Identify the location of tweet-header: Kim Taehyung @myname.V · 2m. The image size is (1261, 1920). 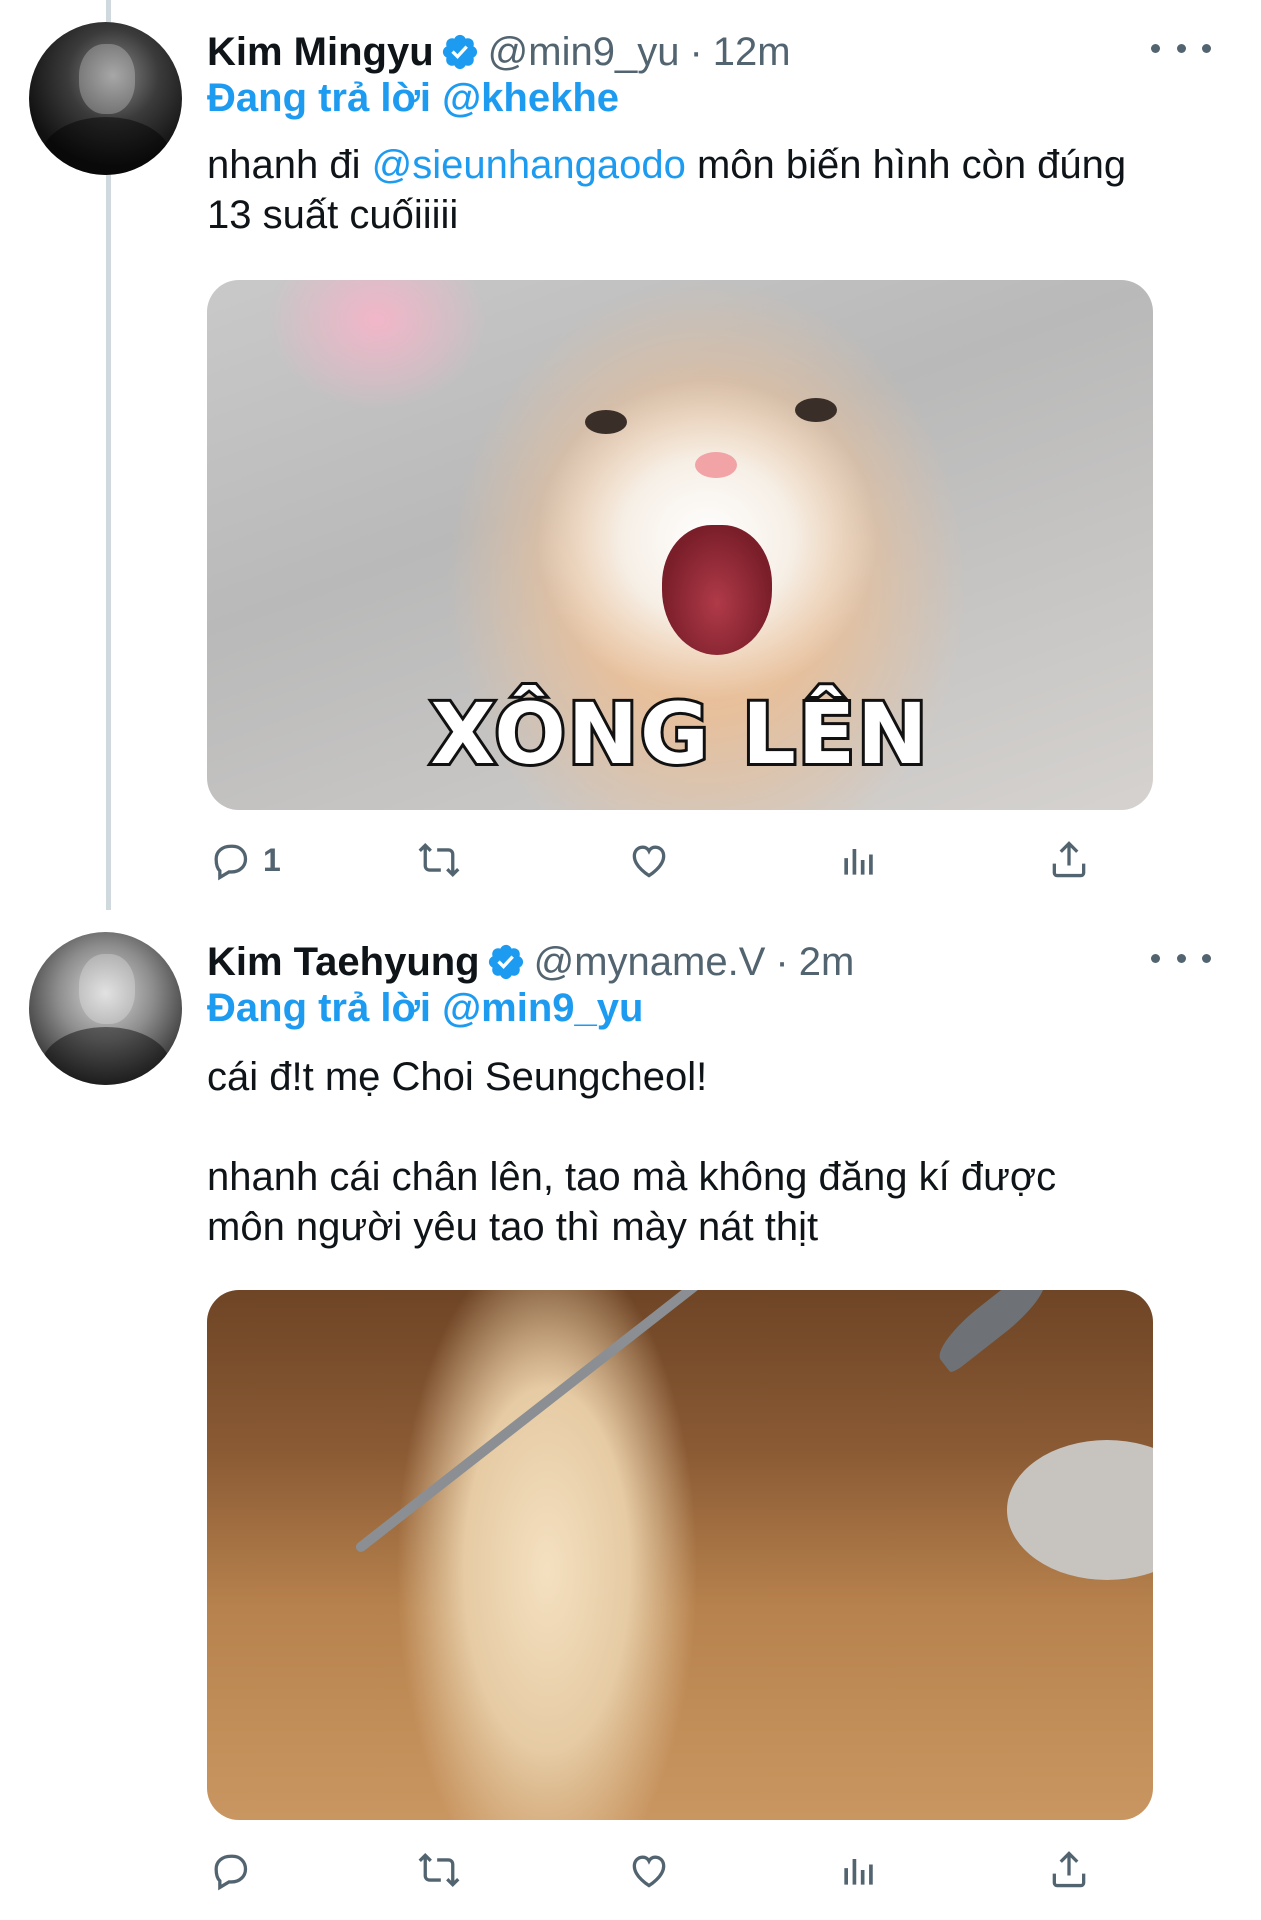
(530, 962).